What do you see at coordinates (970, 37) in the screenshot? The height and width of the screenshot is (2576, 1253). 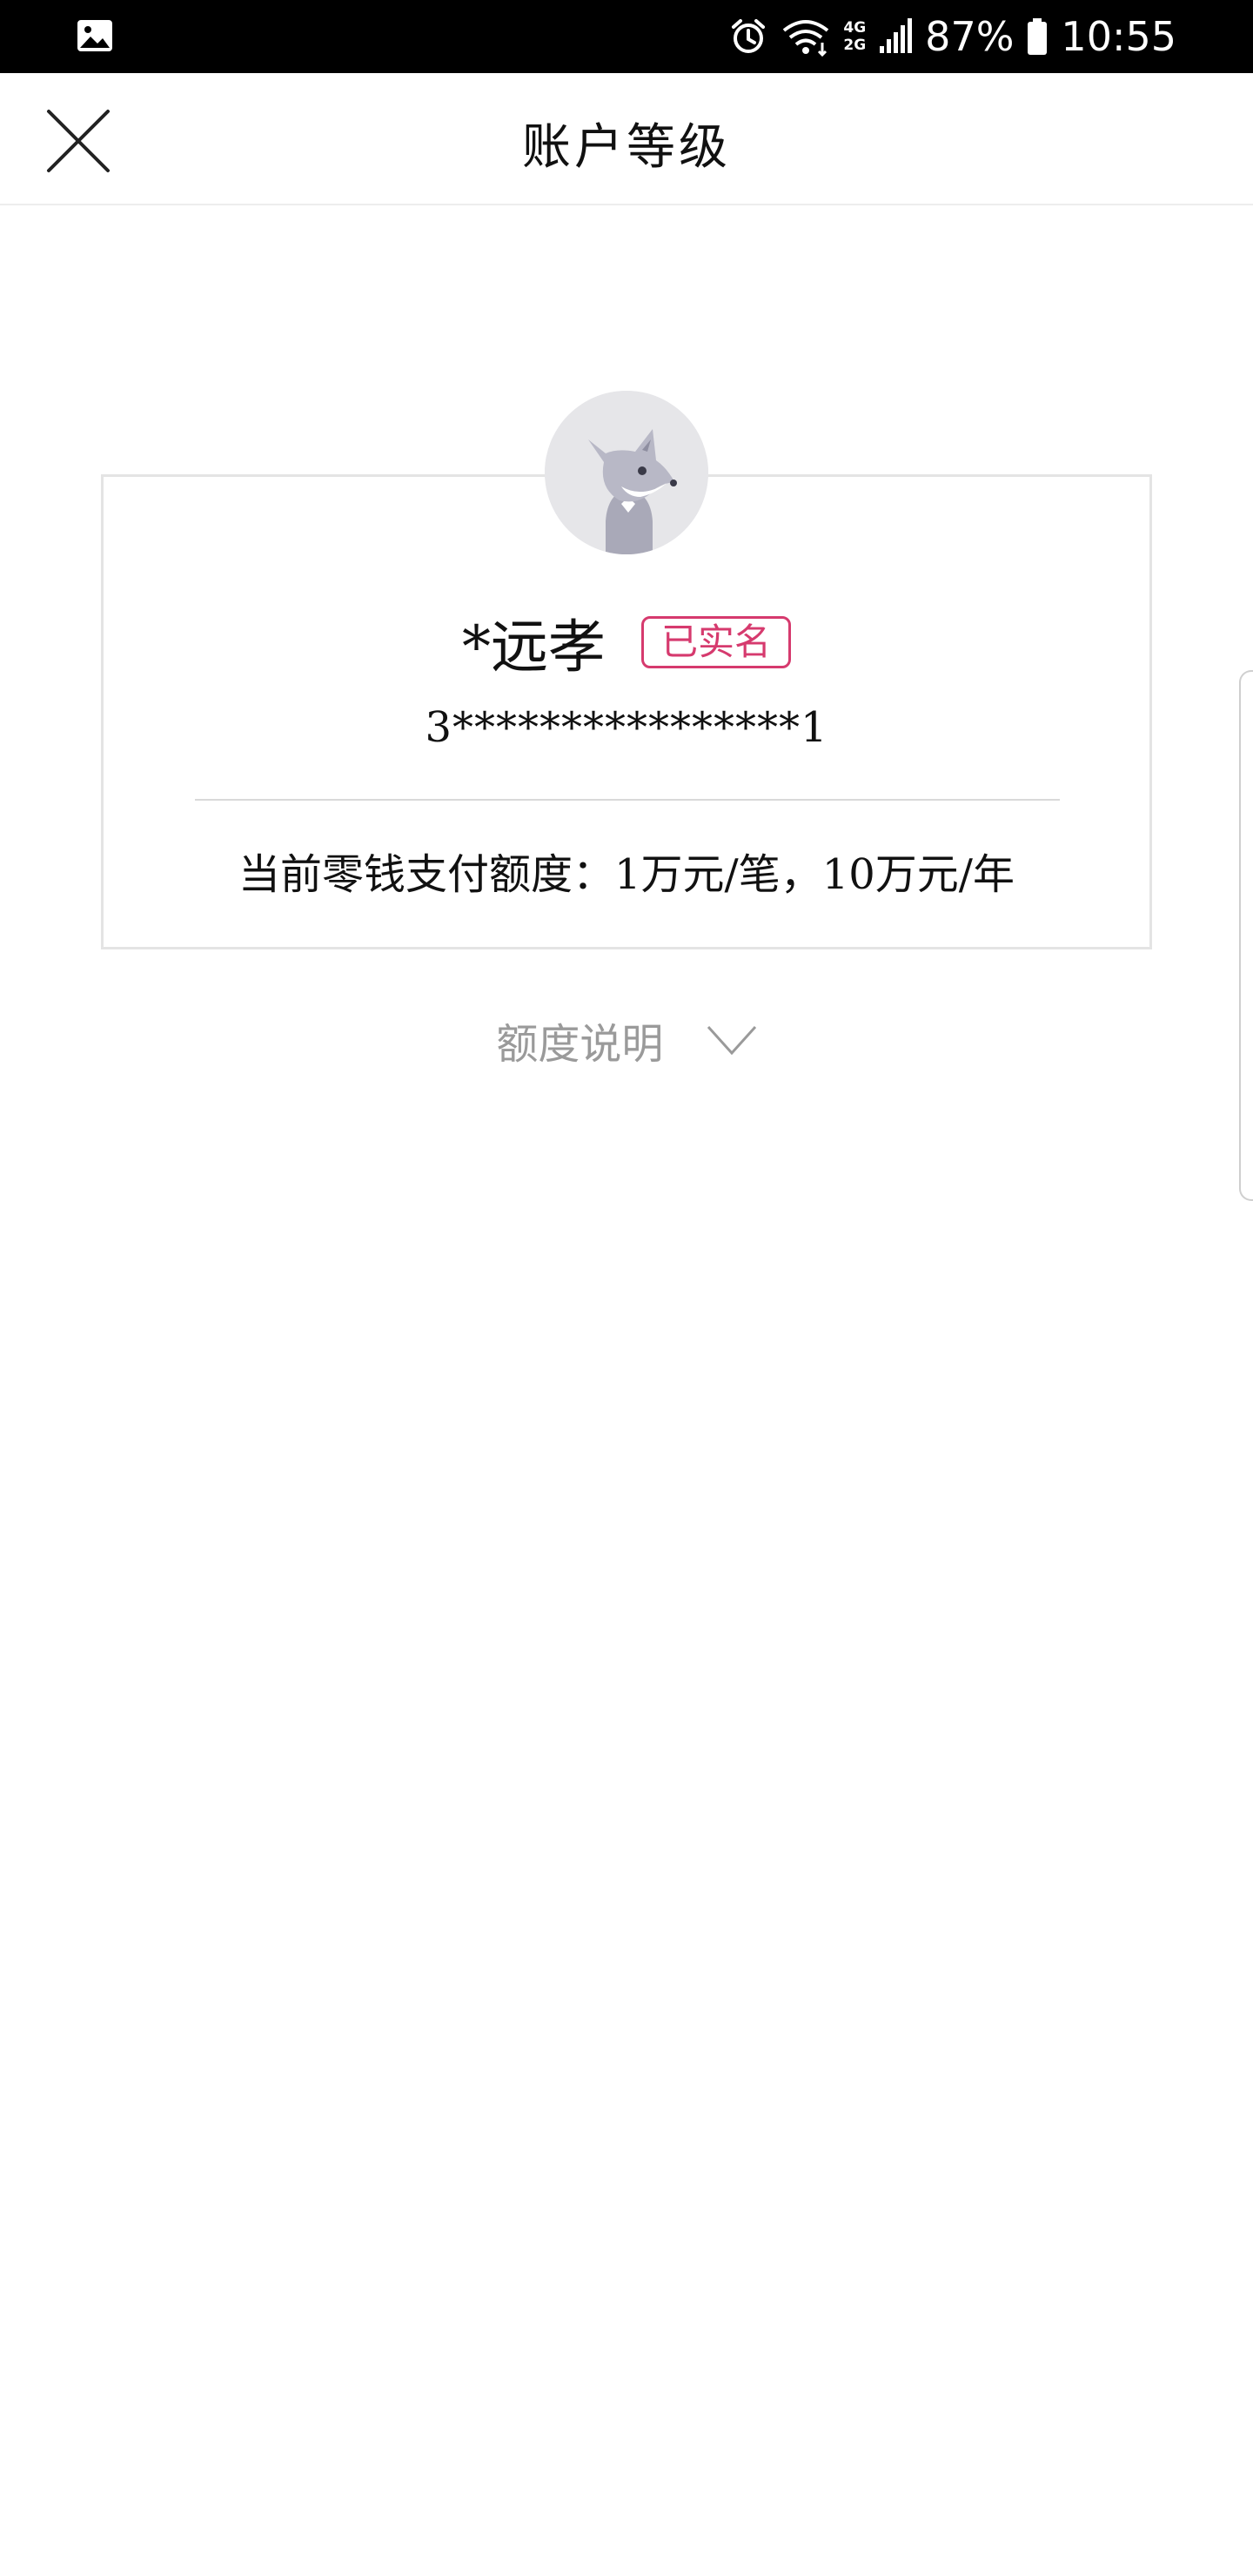 I see `battery-percent: 87%` at bounding box center [970, 37].